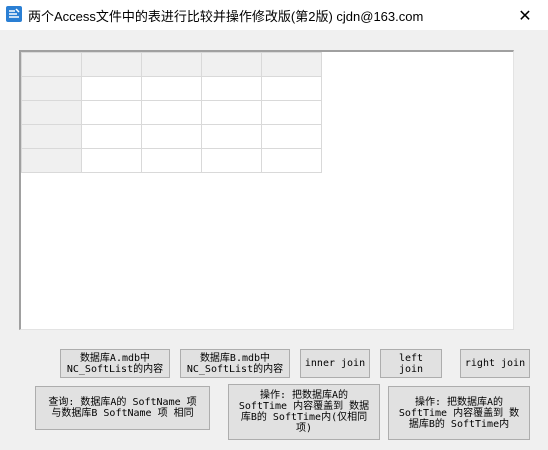 This screenshot has height=450, width=548. I want to click on db-a-contents-button: 数据库A.mdb中 NC_SoftList的内容, so click(115, 363).